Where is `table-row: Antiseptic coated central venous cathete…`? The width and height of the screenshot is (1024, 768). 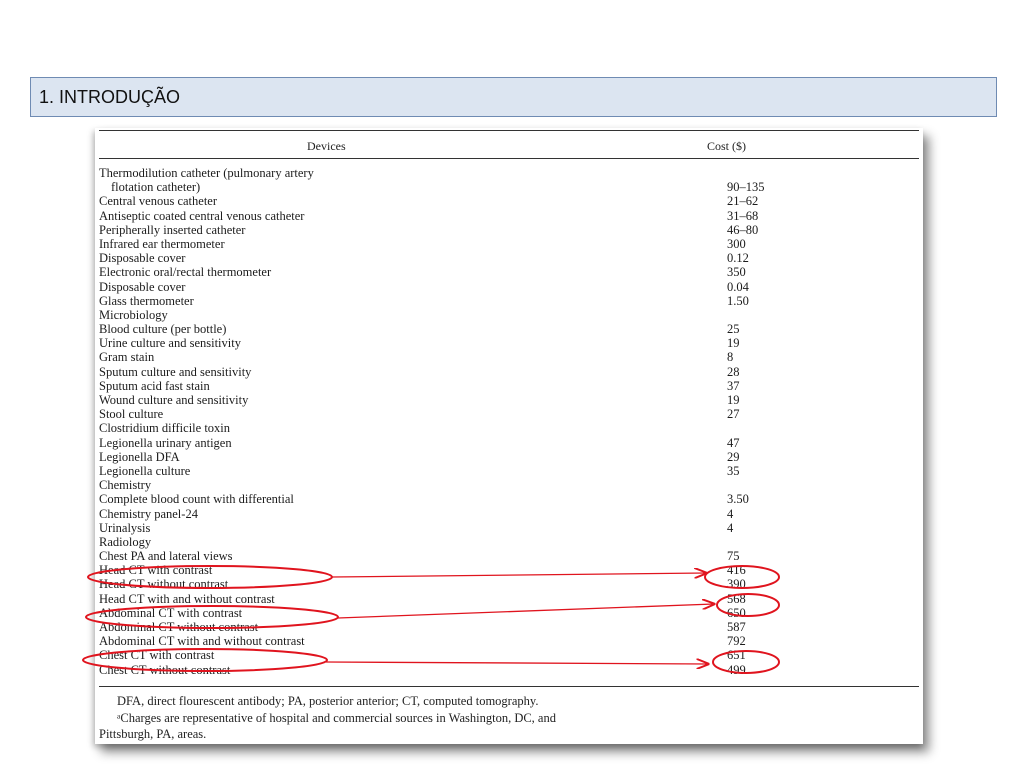
table-row: Antiseptic coated central venous cathete… is located at coordinates (504, 216).